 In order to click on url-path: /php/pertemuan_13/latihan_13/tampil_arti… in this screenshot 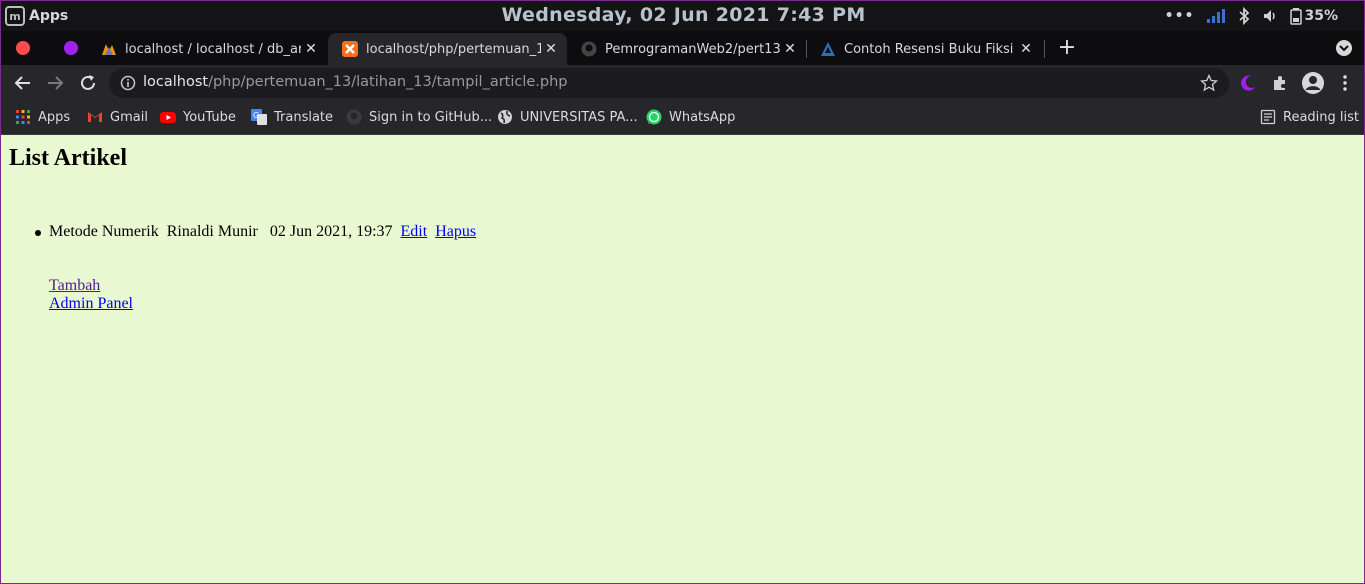, I will do `click(388, 82)`.